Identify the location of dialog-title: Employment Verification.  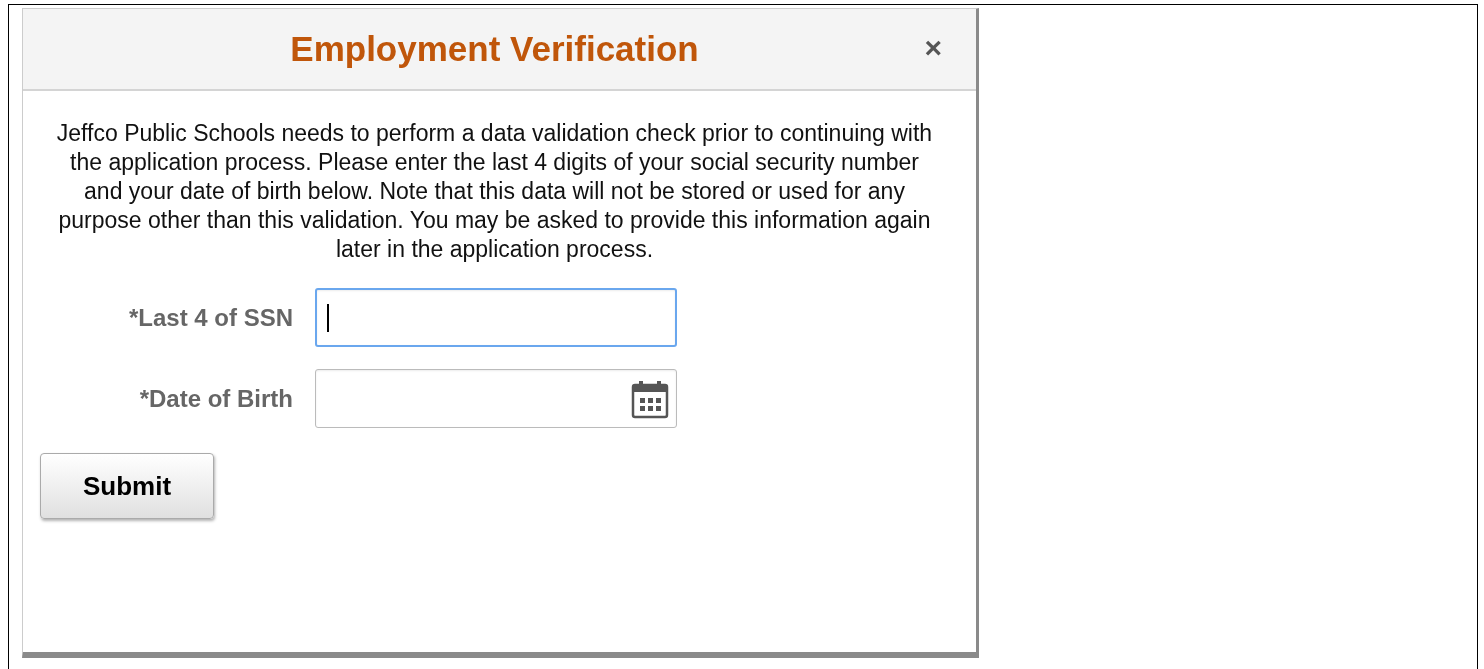
(494, 48).